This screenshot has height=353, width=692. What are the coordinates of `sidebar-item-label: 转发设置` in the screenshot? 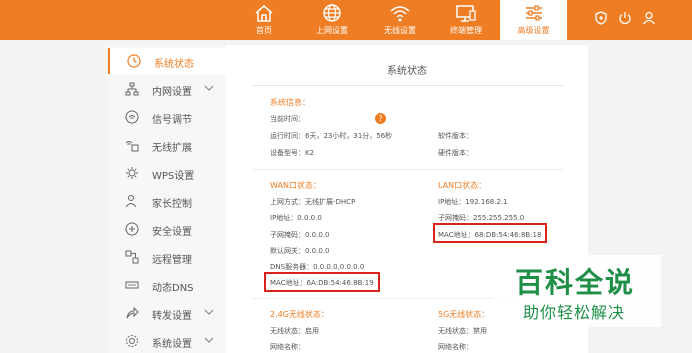 It's located at (172, 316).